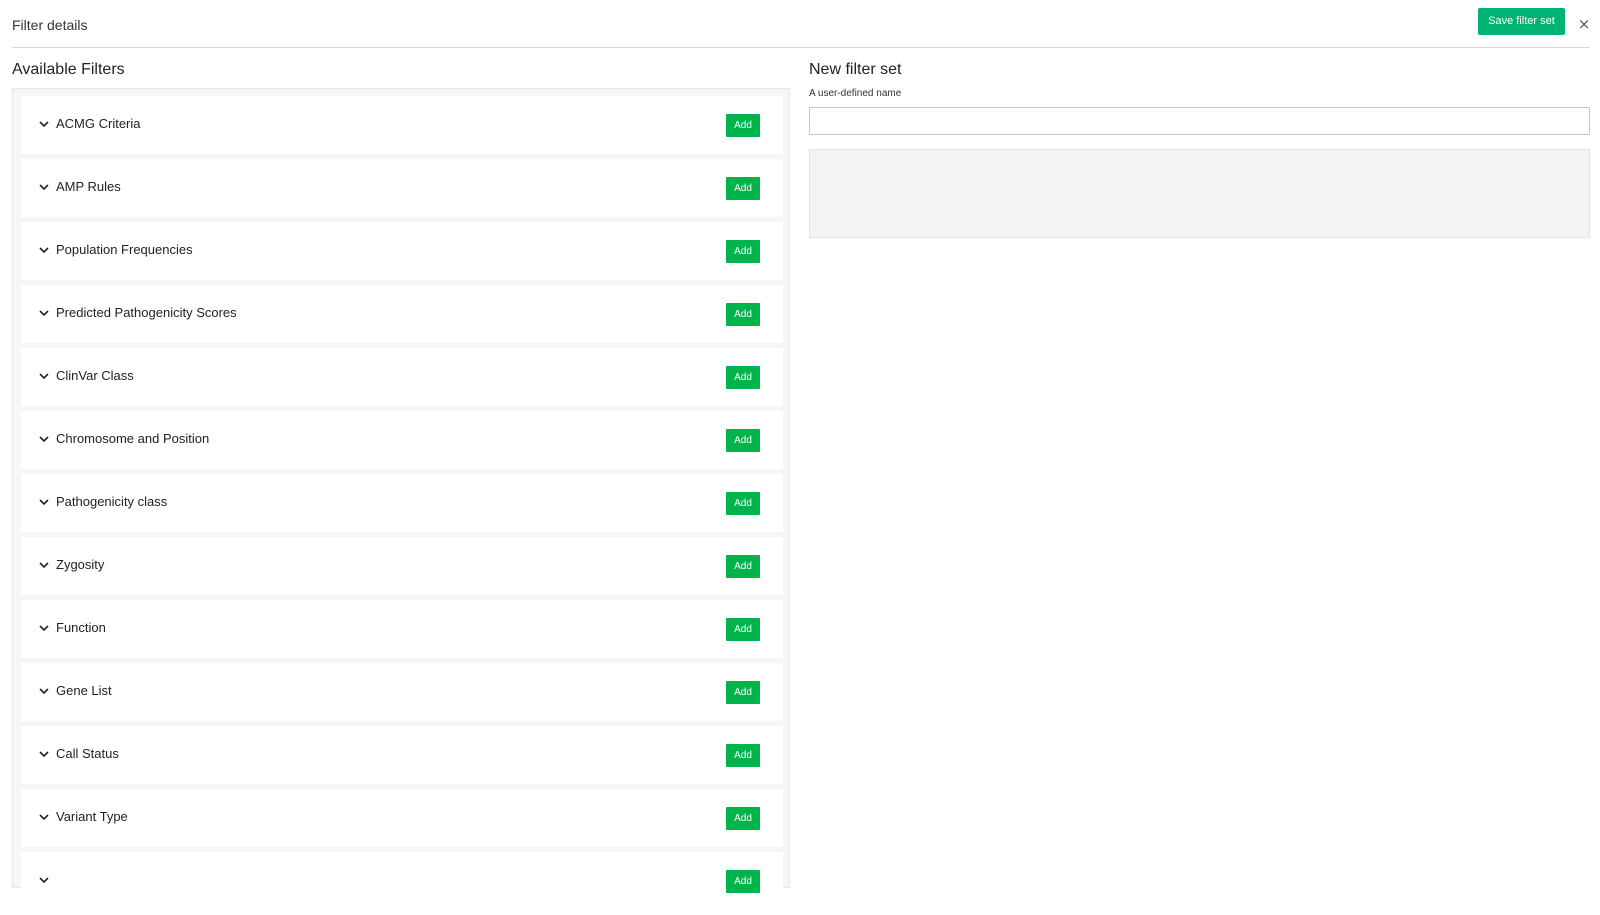 Image resolution: width=1600 pixels, height=915 pixels. What do you see at coordinates (98, 123) in the screenshot?
I see `filter-label: ACMG Criteria` at bounding box center [98, 123].